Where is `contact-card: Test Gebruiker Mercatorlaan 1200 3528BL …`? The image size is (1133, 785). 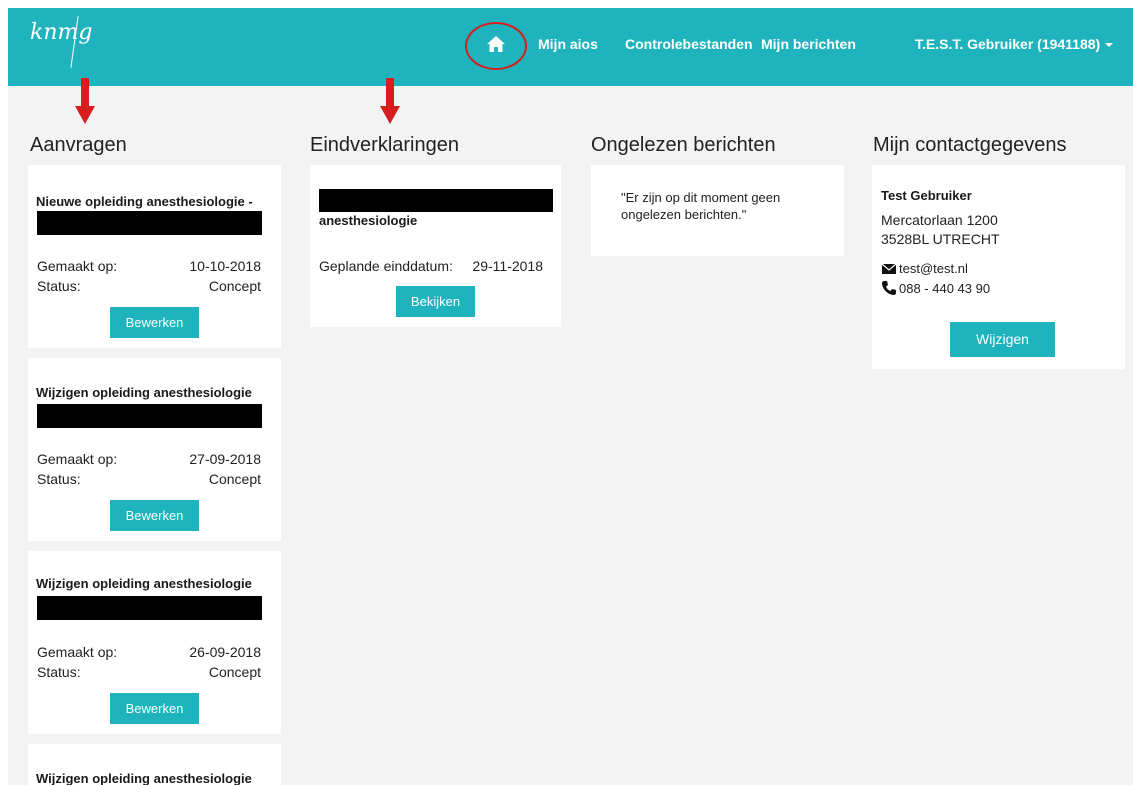
contact-card: Test Gebruiker Mercatorlaan 1200 3528BL … is located at coordinates (998, 267).